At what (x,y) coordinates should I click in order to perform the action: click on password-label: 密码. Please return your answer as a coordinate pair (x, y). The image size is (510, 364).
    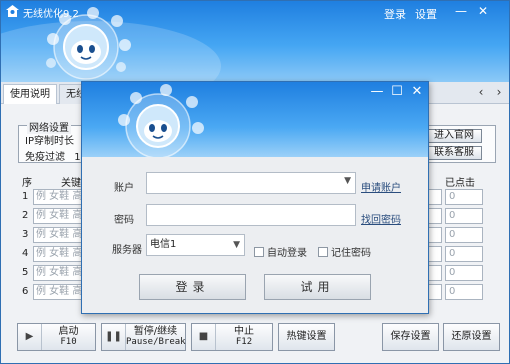
    Looking at the image, I should click on (124, 220).